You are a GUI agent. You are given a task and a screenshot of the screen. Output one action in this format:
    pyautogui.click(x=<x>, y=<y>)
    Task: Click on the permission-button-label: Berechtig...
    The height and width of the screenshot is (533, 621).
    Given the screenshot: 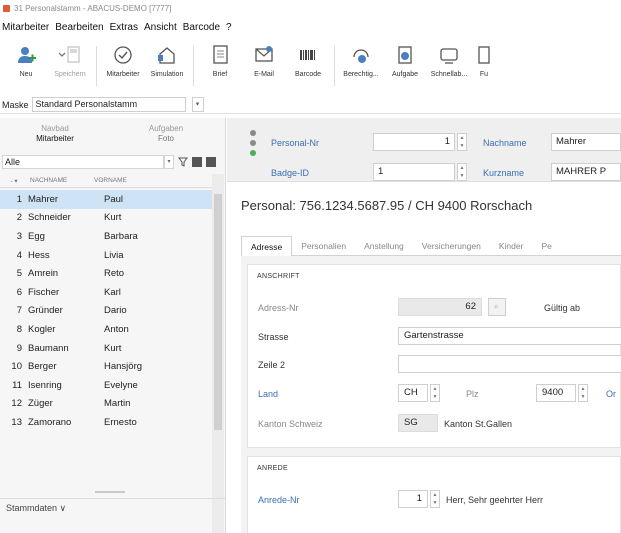 What is the action you would take?
    pyautogui.click(x=361, y=74)
    